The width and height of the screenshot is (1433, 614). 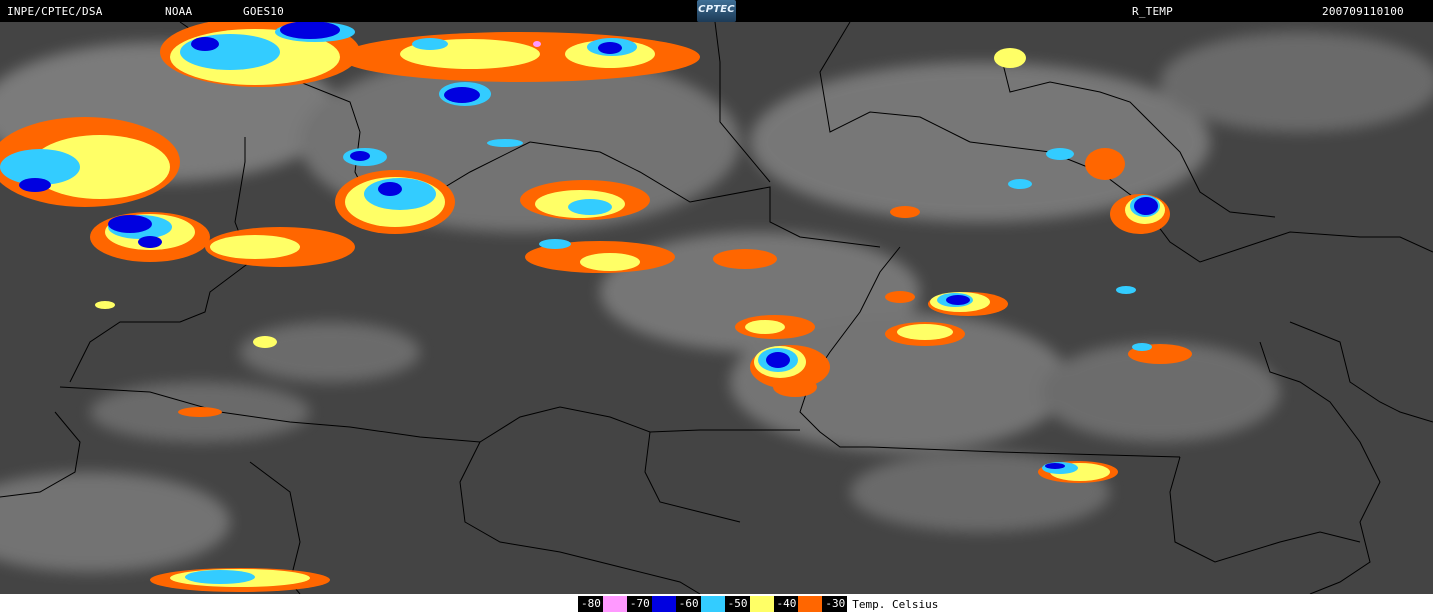 What do you see at coordinates (639, 604) in the screenshot?
I see `legend-value: -70` at bounding box center [639, 604].